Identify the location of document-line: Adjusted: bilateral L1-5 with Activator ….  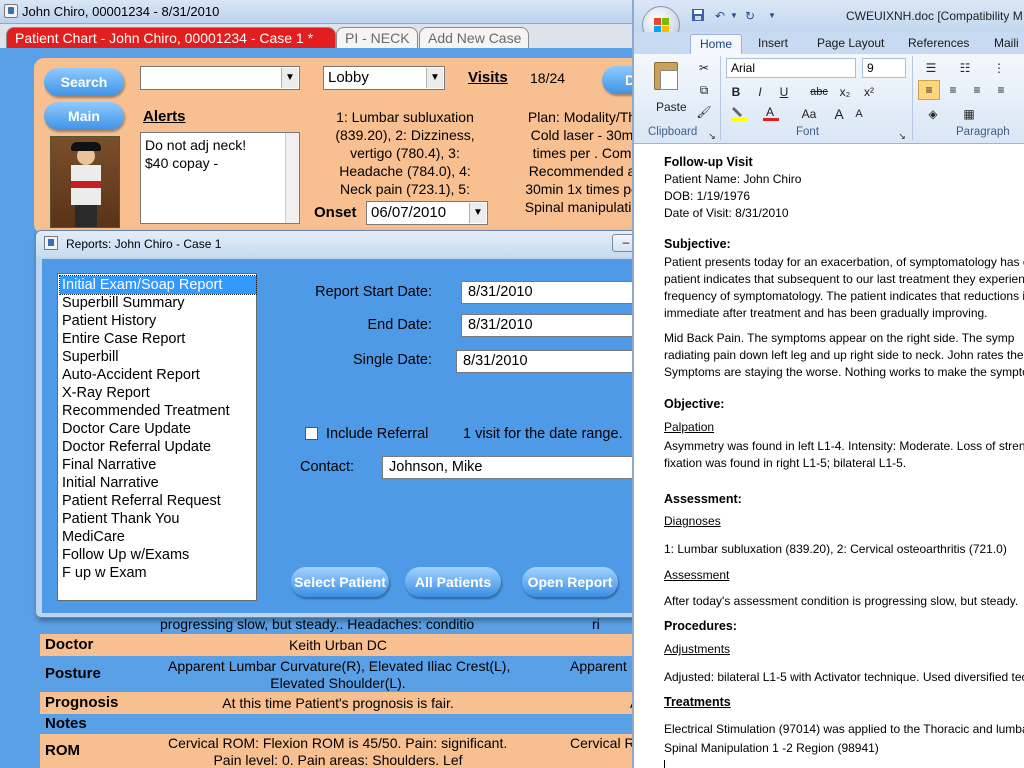
(844, 677).